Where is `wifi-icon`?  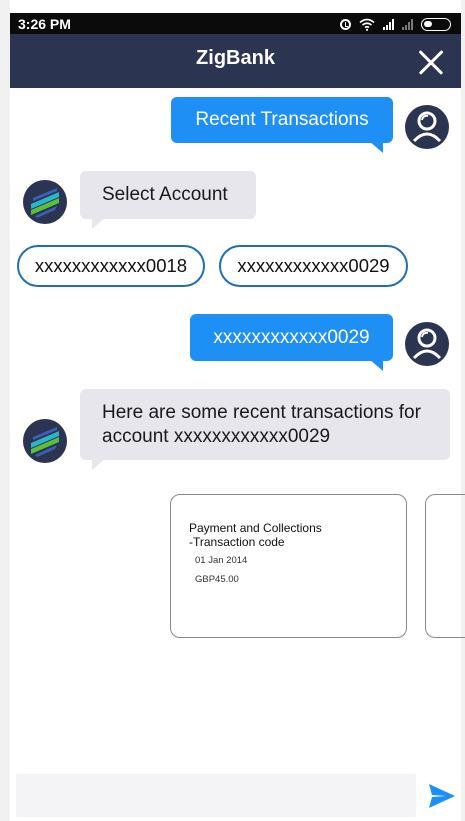
wifi-icon is located at coordinates (367, 24).